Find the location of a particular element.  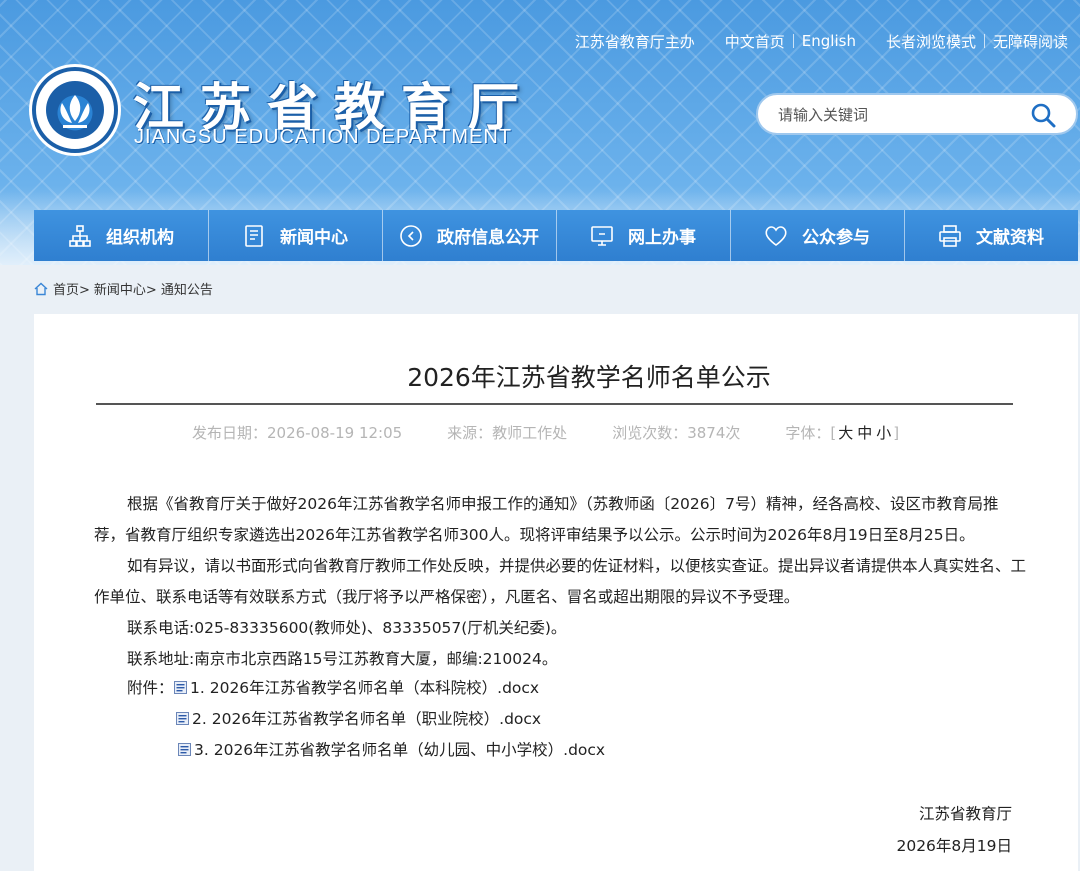

nav-label: 网上办事 is located at coordinates (662, 238).